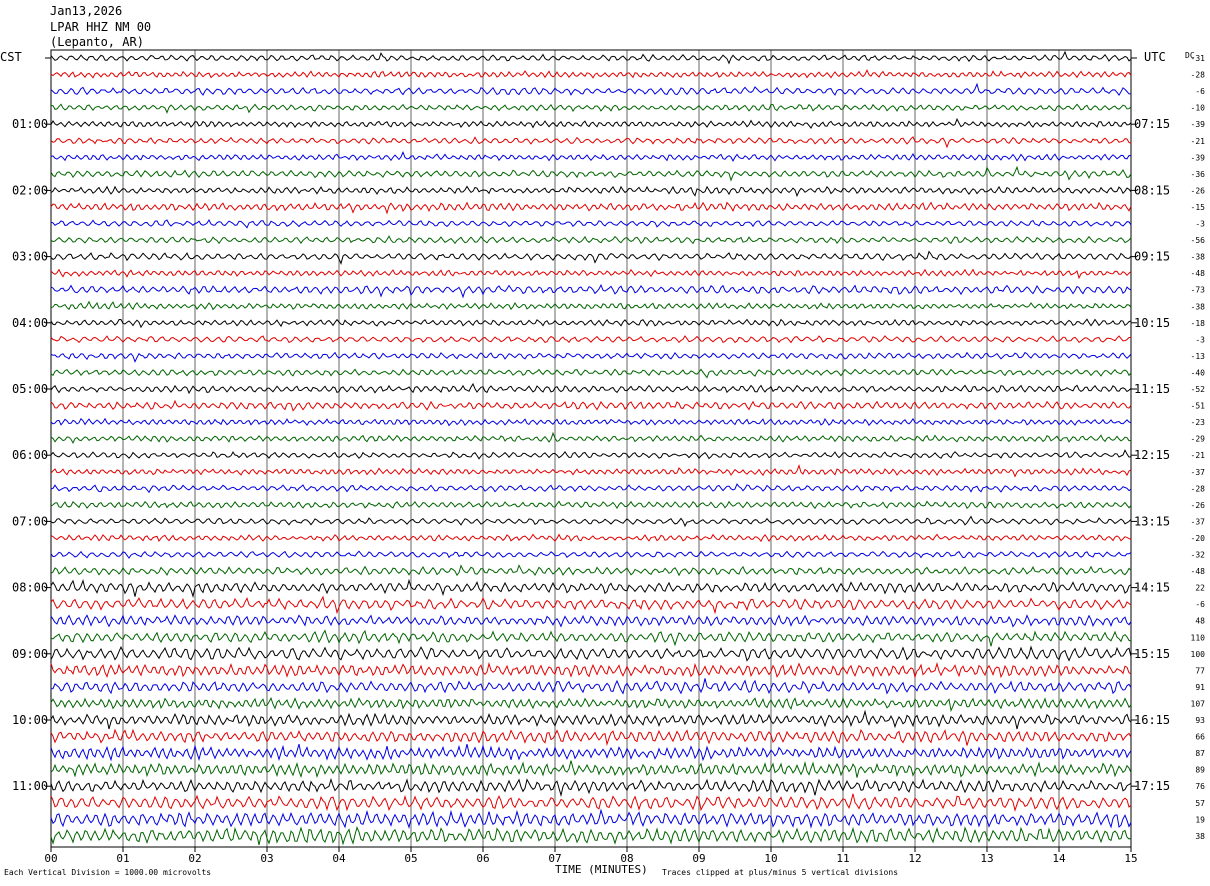  I want to click on x-tick-label: 06, so click(482, 858).